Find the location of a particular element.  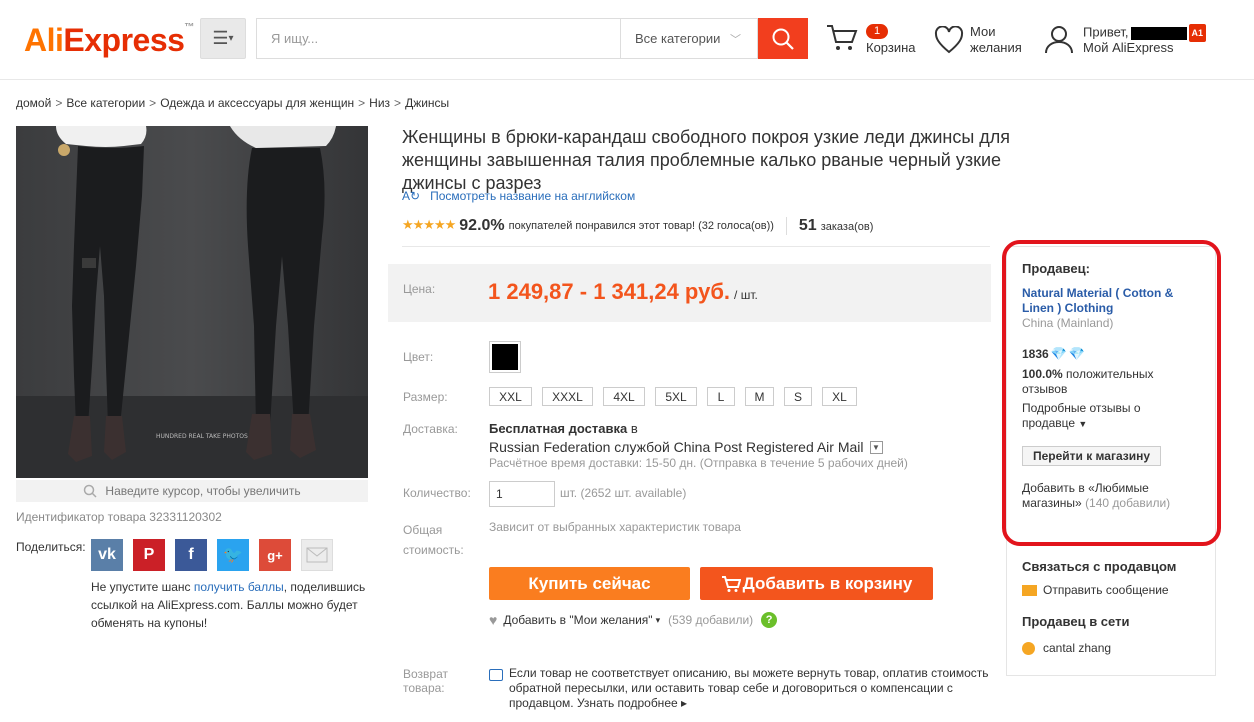

detailed-feedback-dropdown: Подробные отзывы о продавце ▼ is located at coordinates (1107, 416).